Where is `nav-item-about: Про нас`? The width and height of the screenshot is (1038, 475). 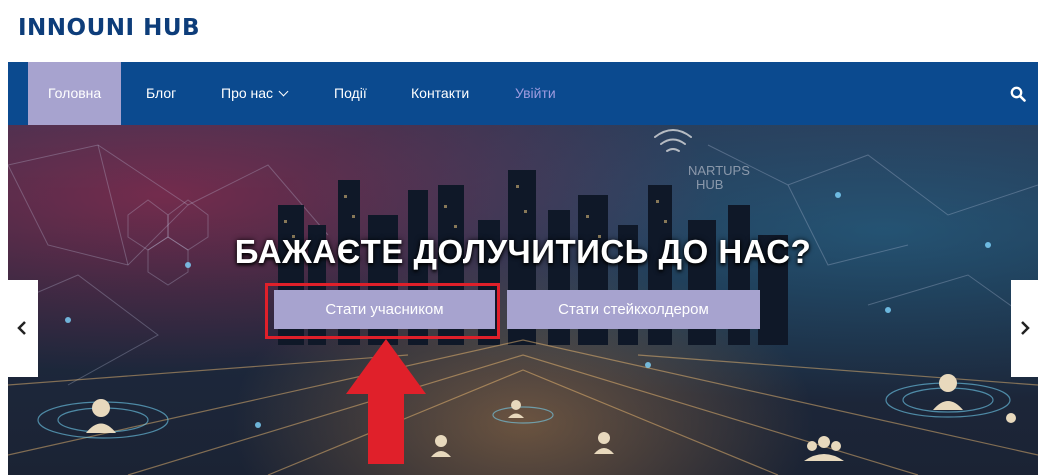 nav-item-about: Про нас is located at coordinates (255, 93).